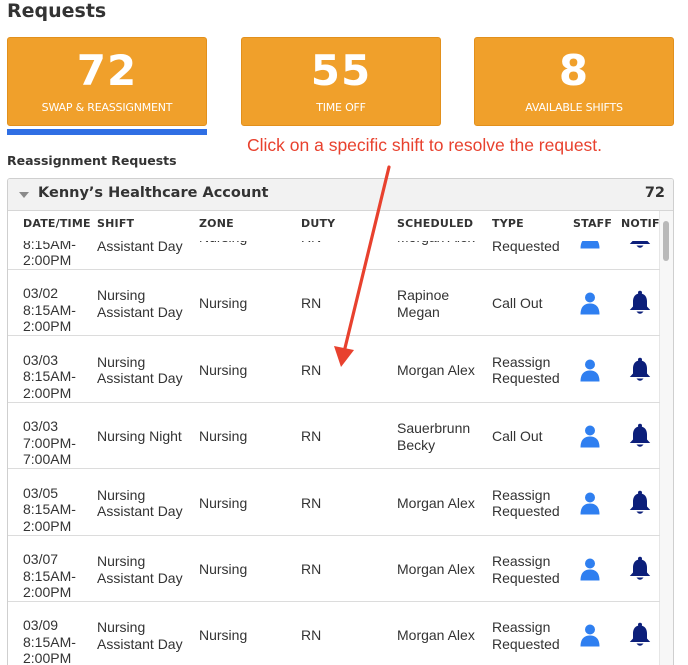 This screenshot has width=688, height=665. What do you see at coordinates (666, 241) in the screenshot?
I see `scrollbar-thumb` at bounding box center [666, 241].